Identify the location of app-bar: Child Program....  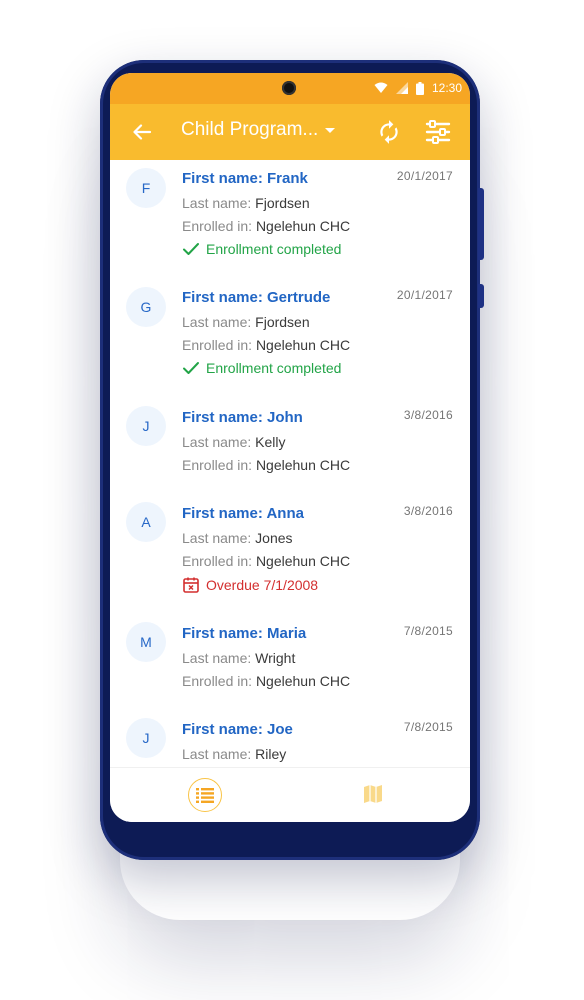
(290, 132).